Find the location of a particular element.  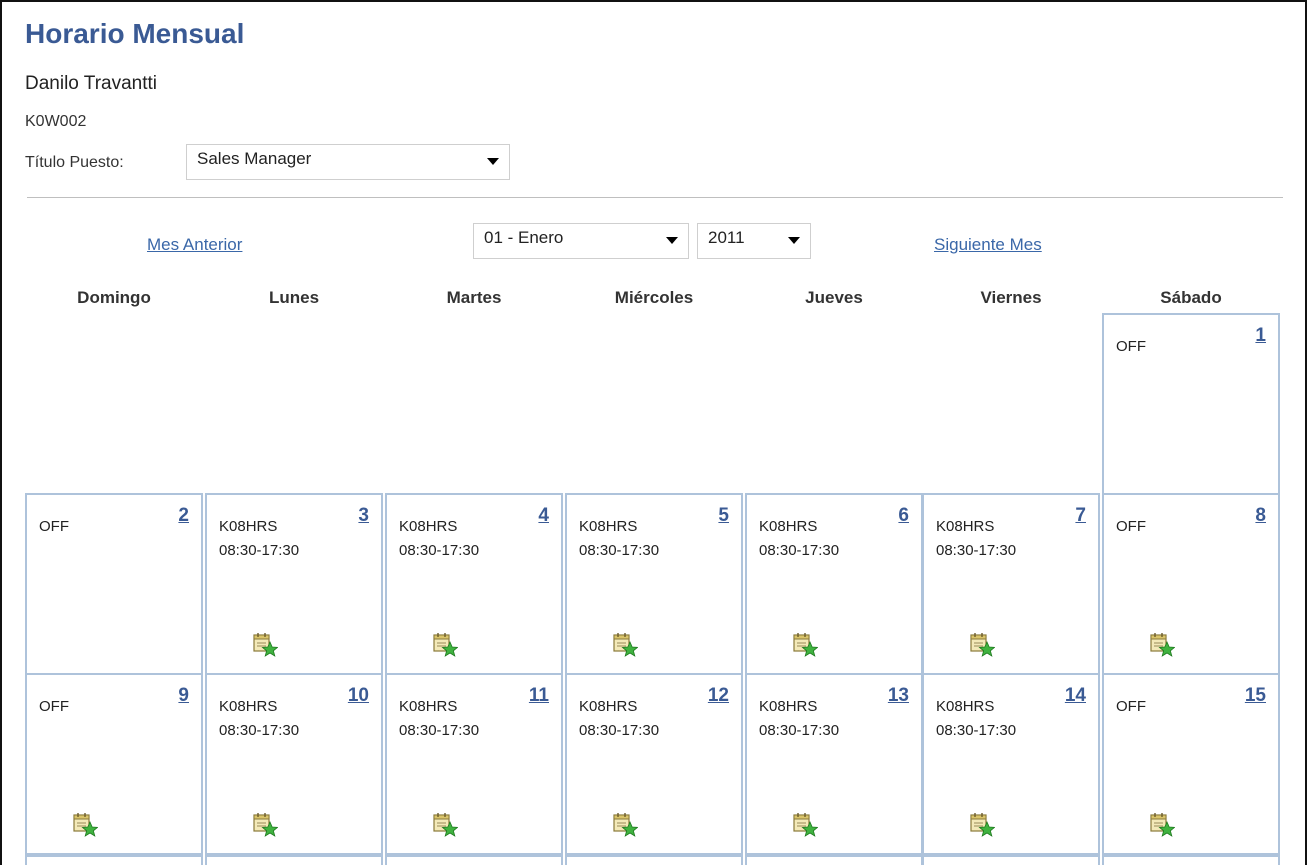

calendar-day-cell: OFF 9 is located at coordinates (114, 764).